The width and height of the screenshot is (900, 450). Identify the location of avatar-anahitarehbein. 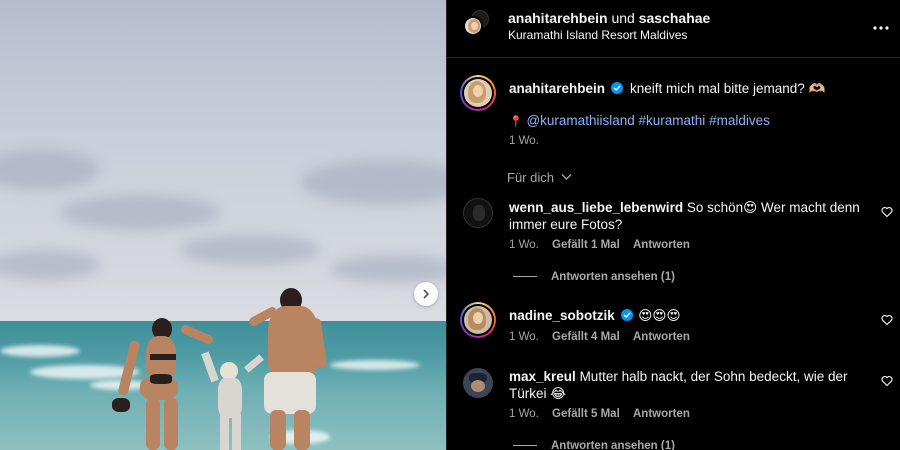
(473, 26).